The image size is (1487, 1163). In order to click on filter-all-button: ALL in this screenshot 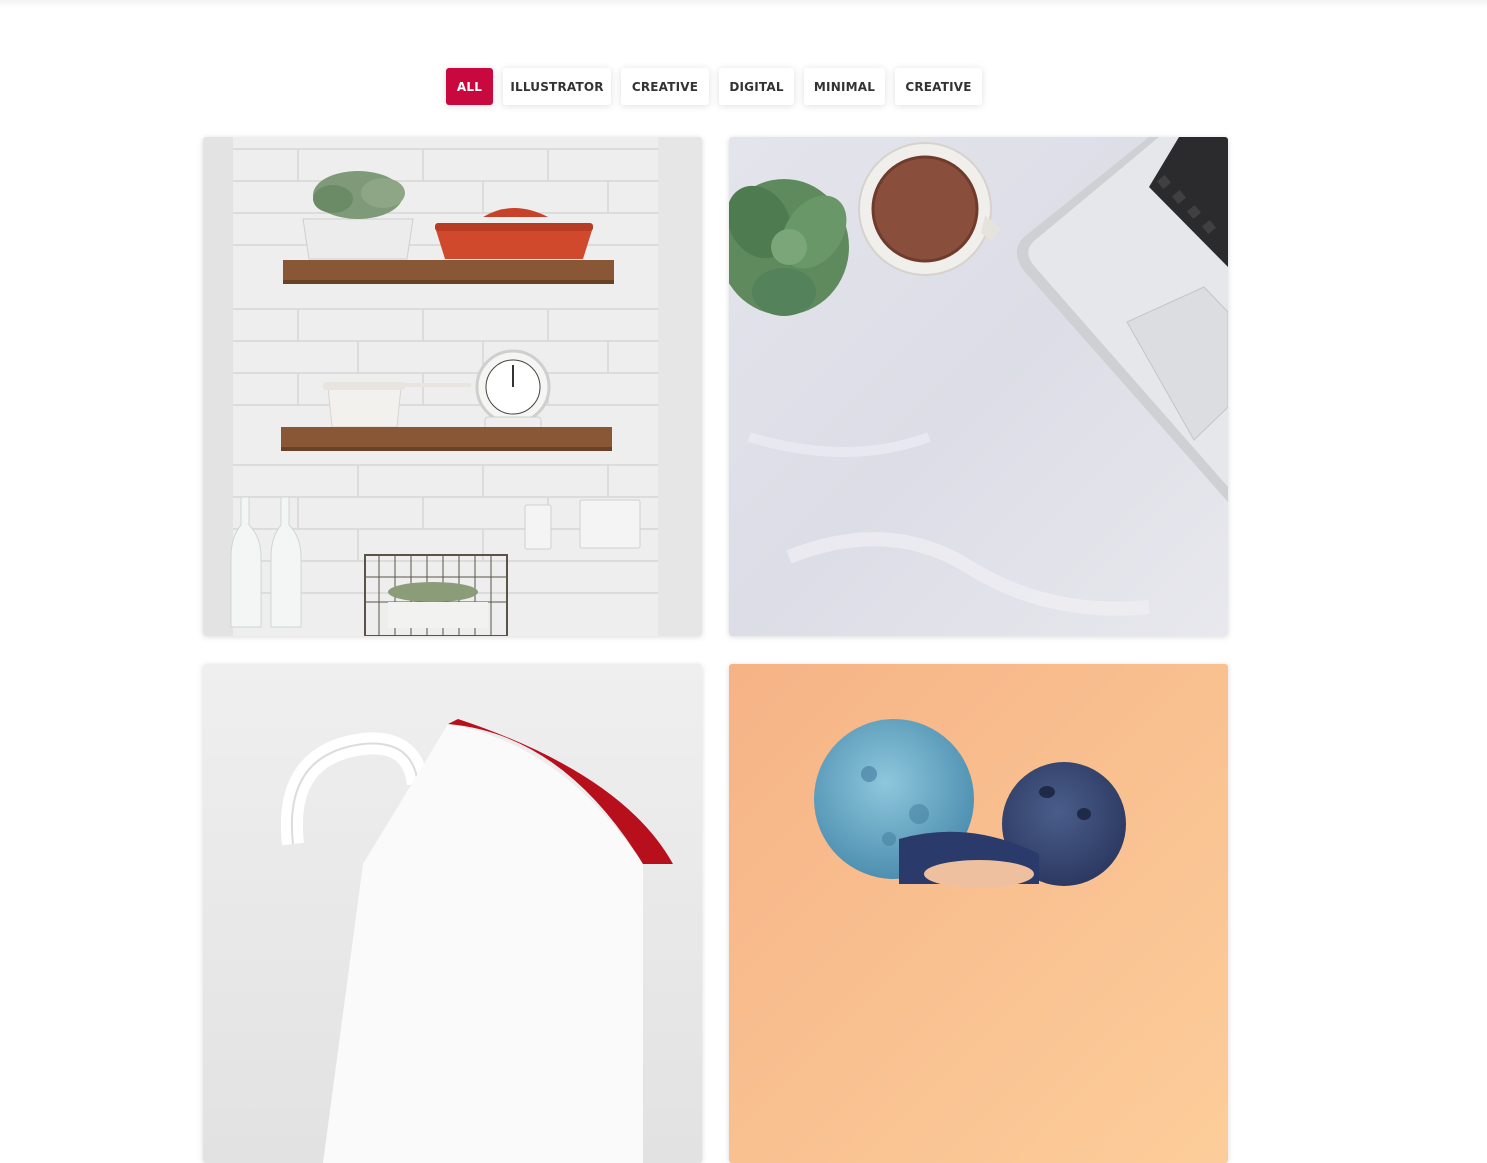, I will do `click(469, 86)`.